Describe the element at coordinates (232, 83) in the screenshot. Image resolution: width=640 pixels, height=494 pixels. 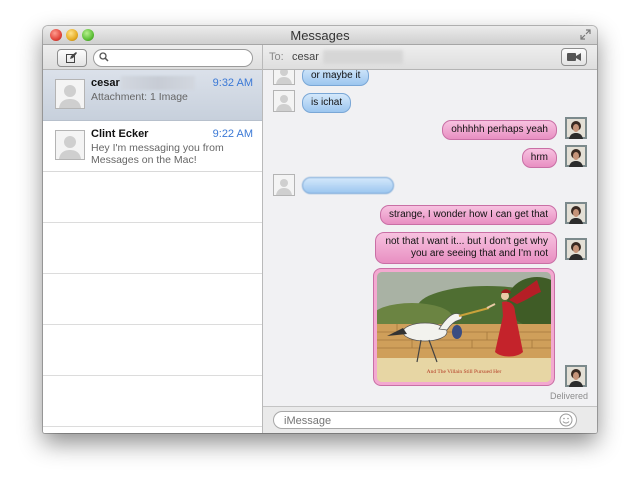
I see `conversation-time: 9:32 AM` at that location.